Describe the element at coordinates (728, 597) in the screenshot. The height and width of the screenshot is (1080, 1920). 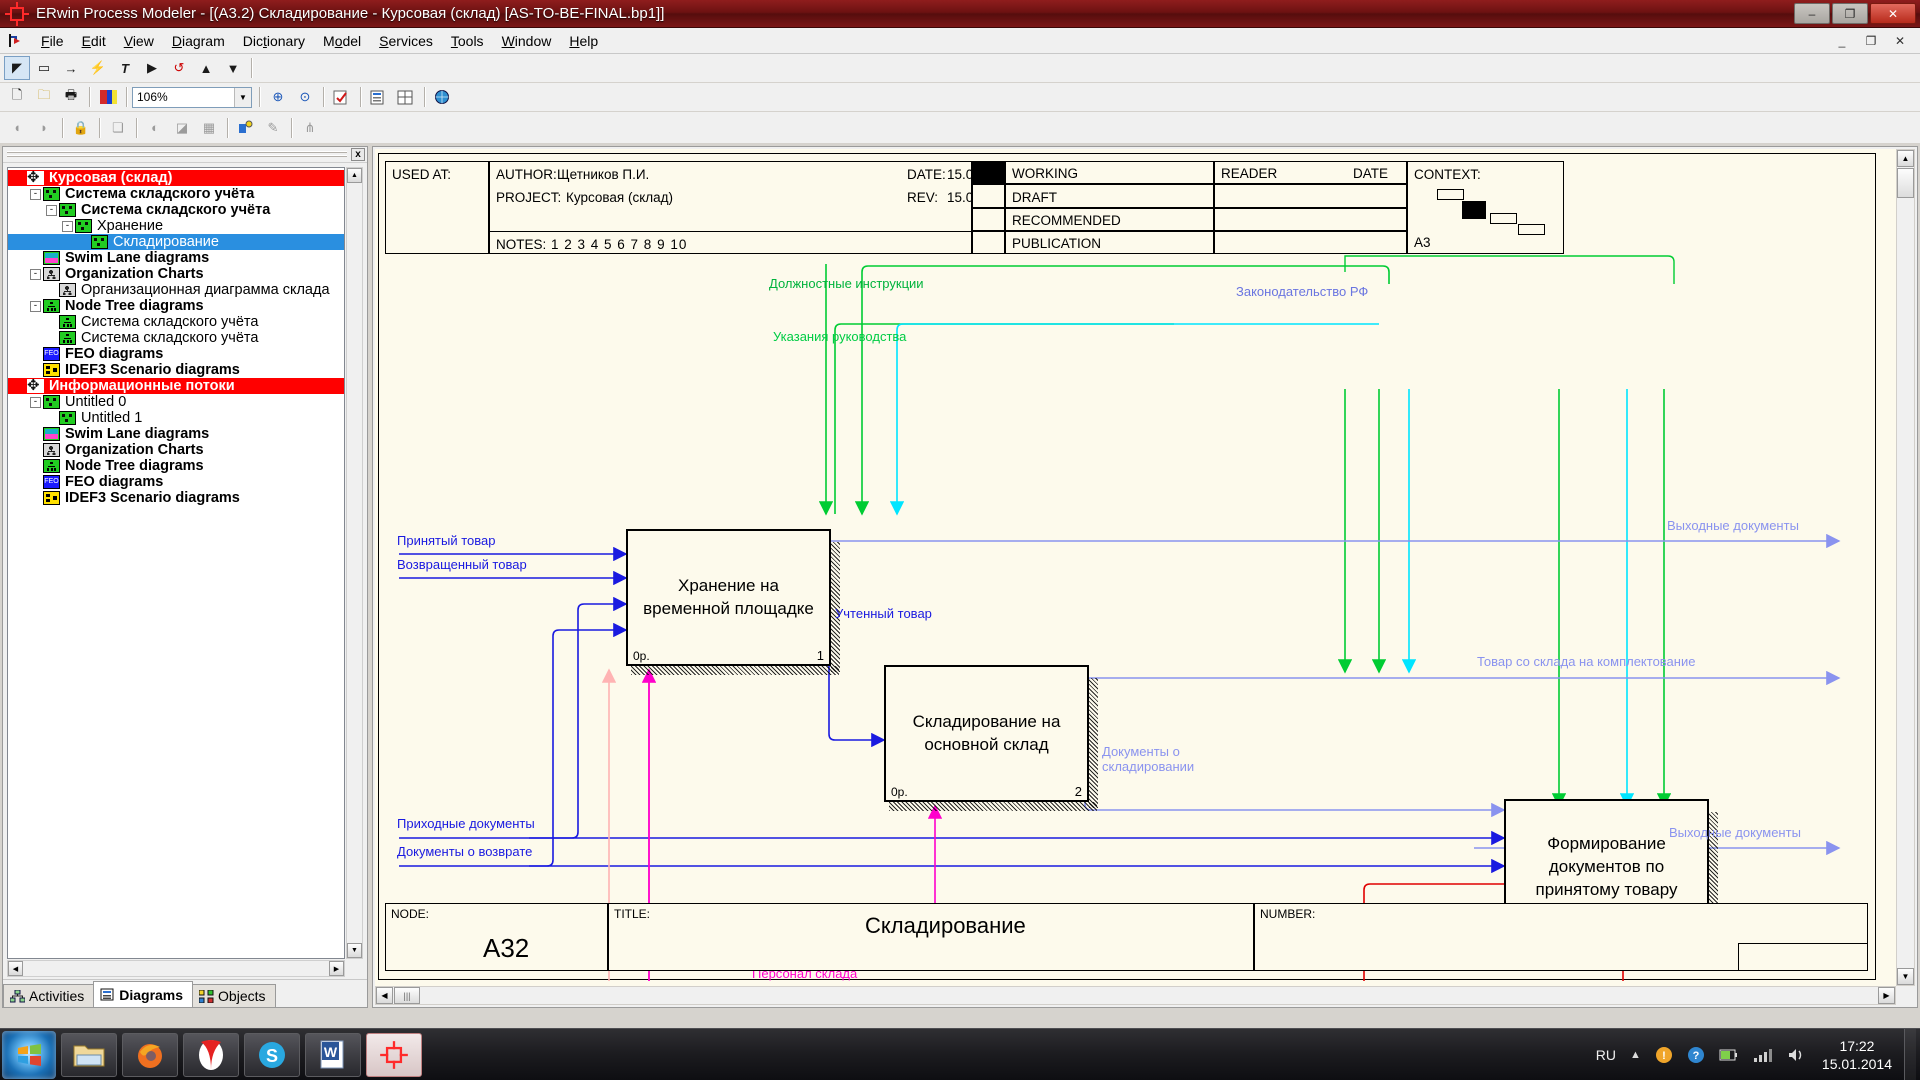
I see `activity-box-1: Хранение на временной площадке 0р. 1` at that location.